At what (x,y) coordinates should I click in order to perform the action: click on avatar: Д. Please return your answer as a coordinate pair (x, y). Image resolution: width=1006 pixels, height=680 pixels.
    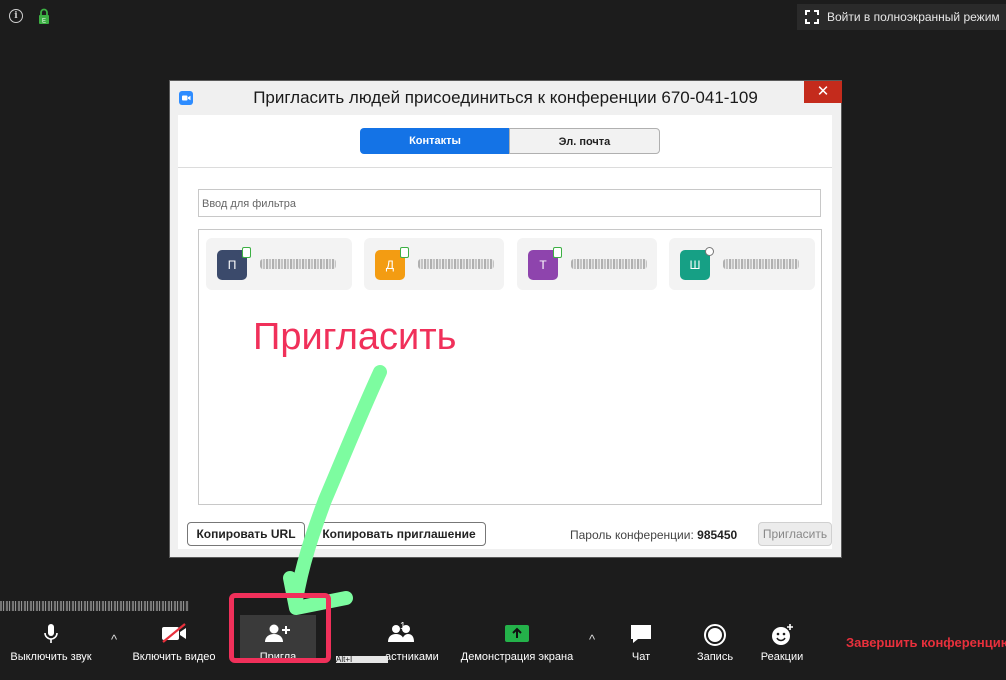
    Looking at the image, I should click on (392, 263).